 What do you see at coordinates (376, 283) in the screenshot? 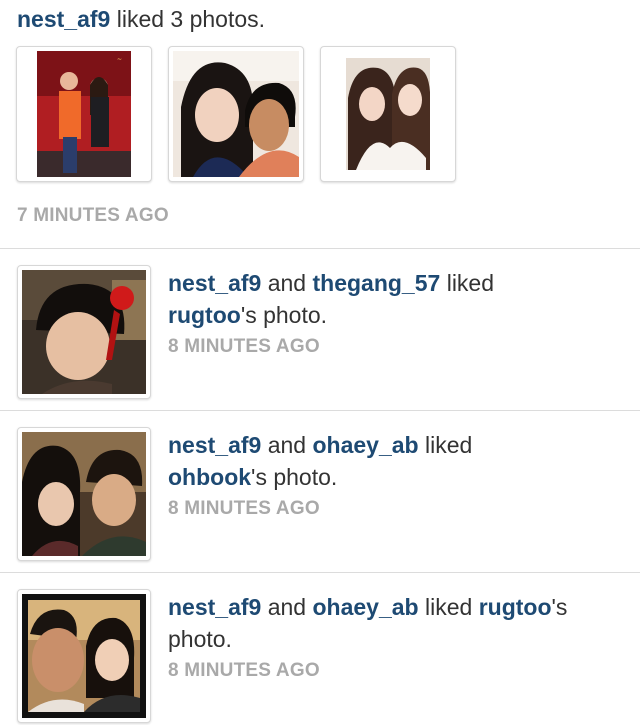
I see `username-link: thegang_57` at bounding box center [376, 283].